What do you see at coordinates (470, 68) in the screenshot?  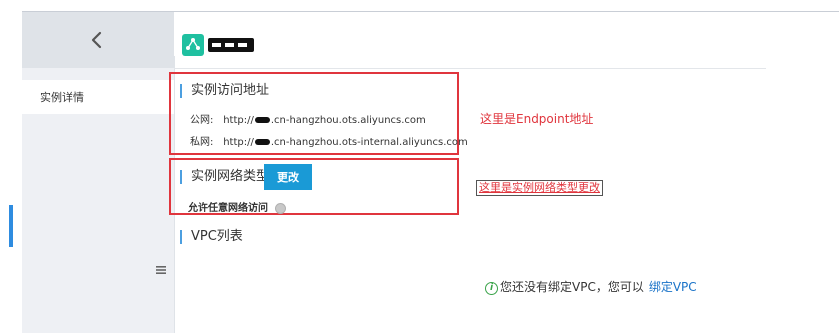 I see `header-divider` at bounding box center [470, 68].